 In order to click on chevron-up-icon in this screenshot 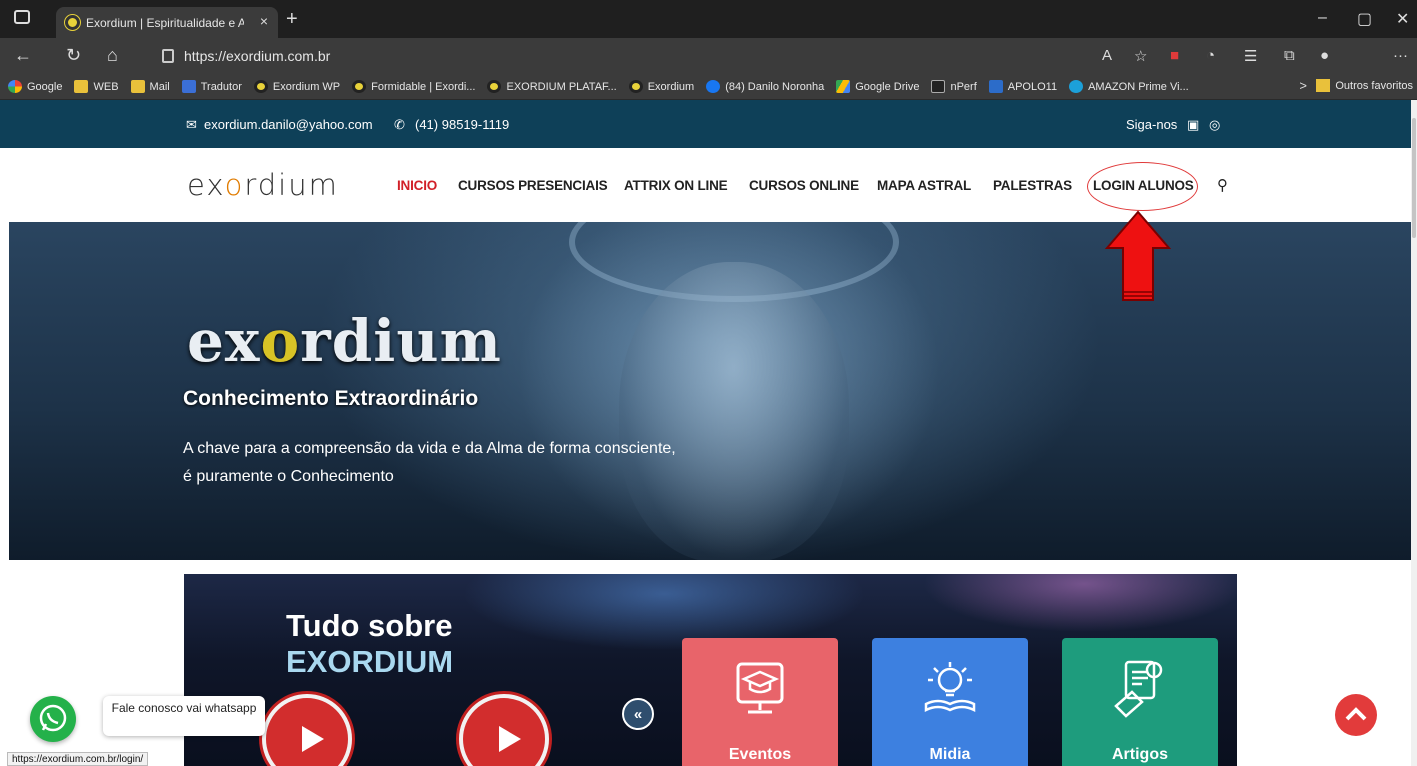, I will do `click(1356, 714)`.